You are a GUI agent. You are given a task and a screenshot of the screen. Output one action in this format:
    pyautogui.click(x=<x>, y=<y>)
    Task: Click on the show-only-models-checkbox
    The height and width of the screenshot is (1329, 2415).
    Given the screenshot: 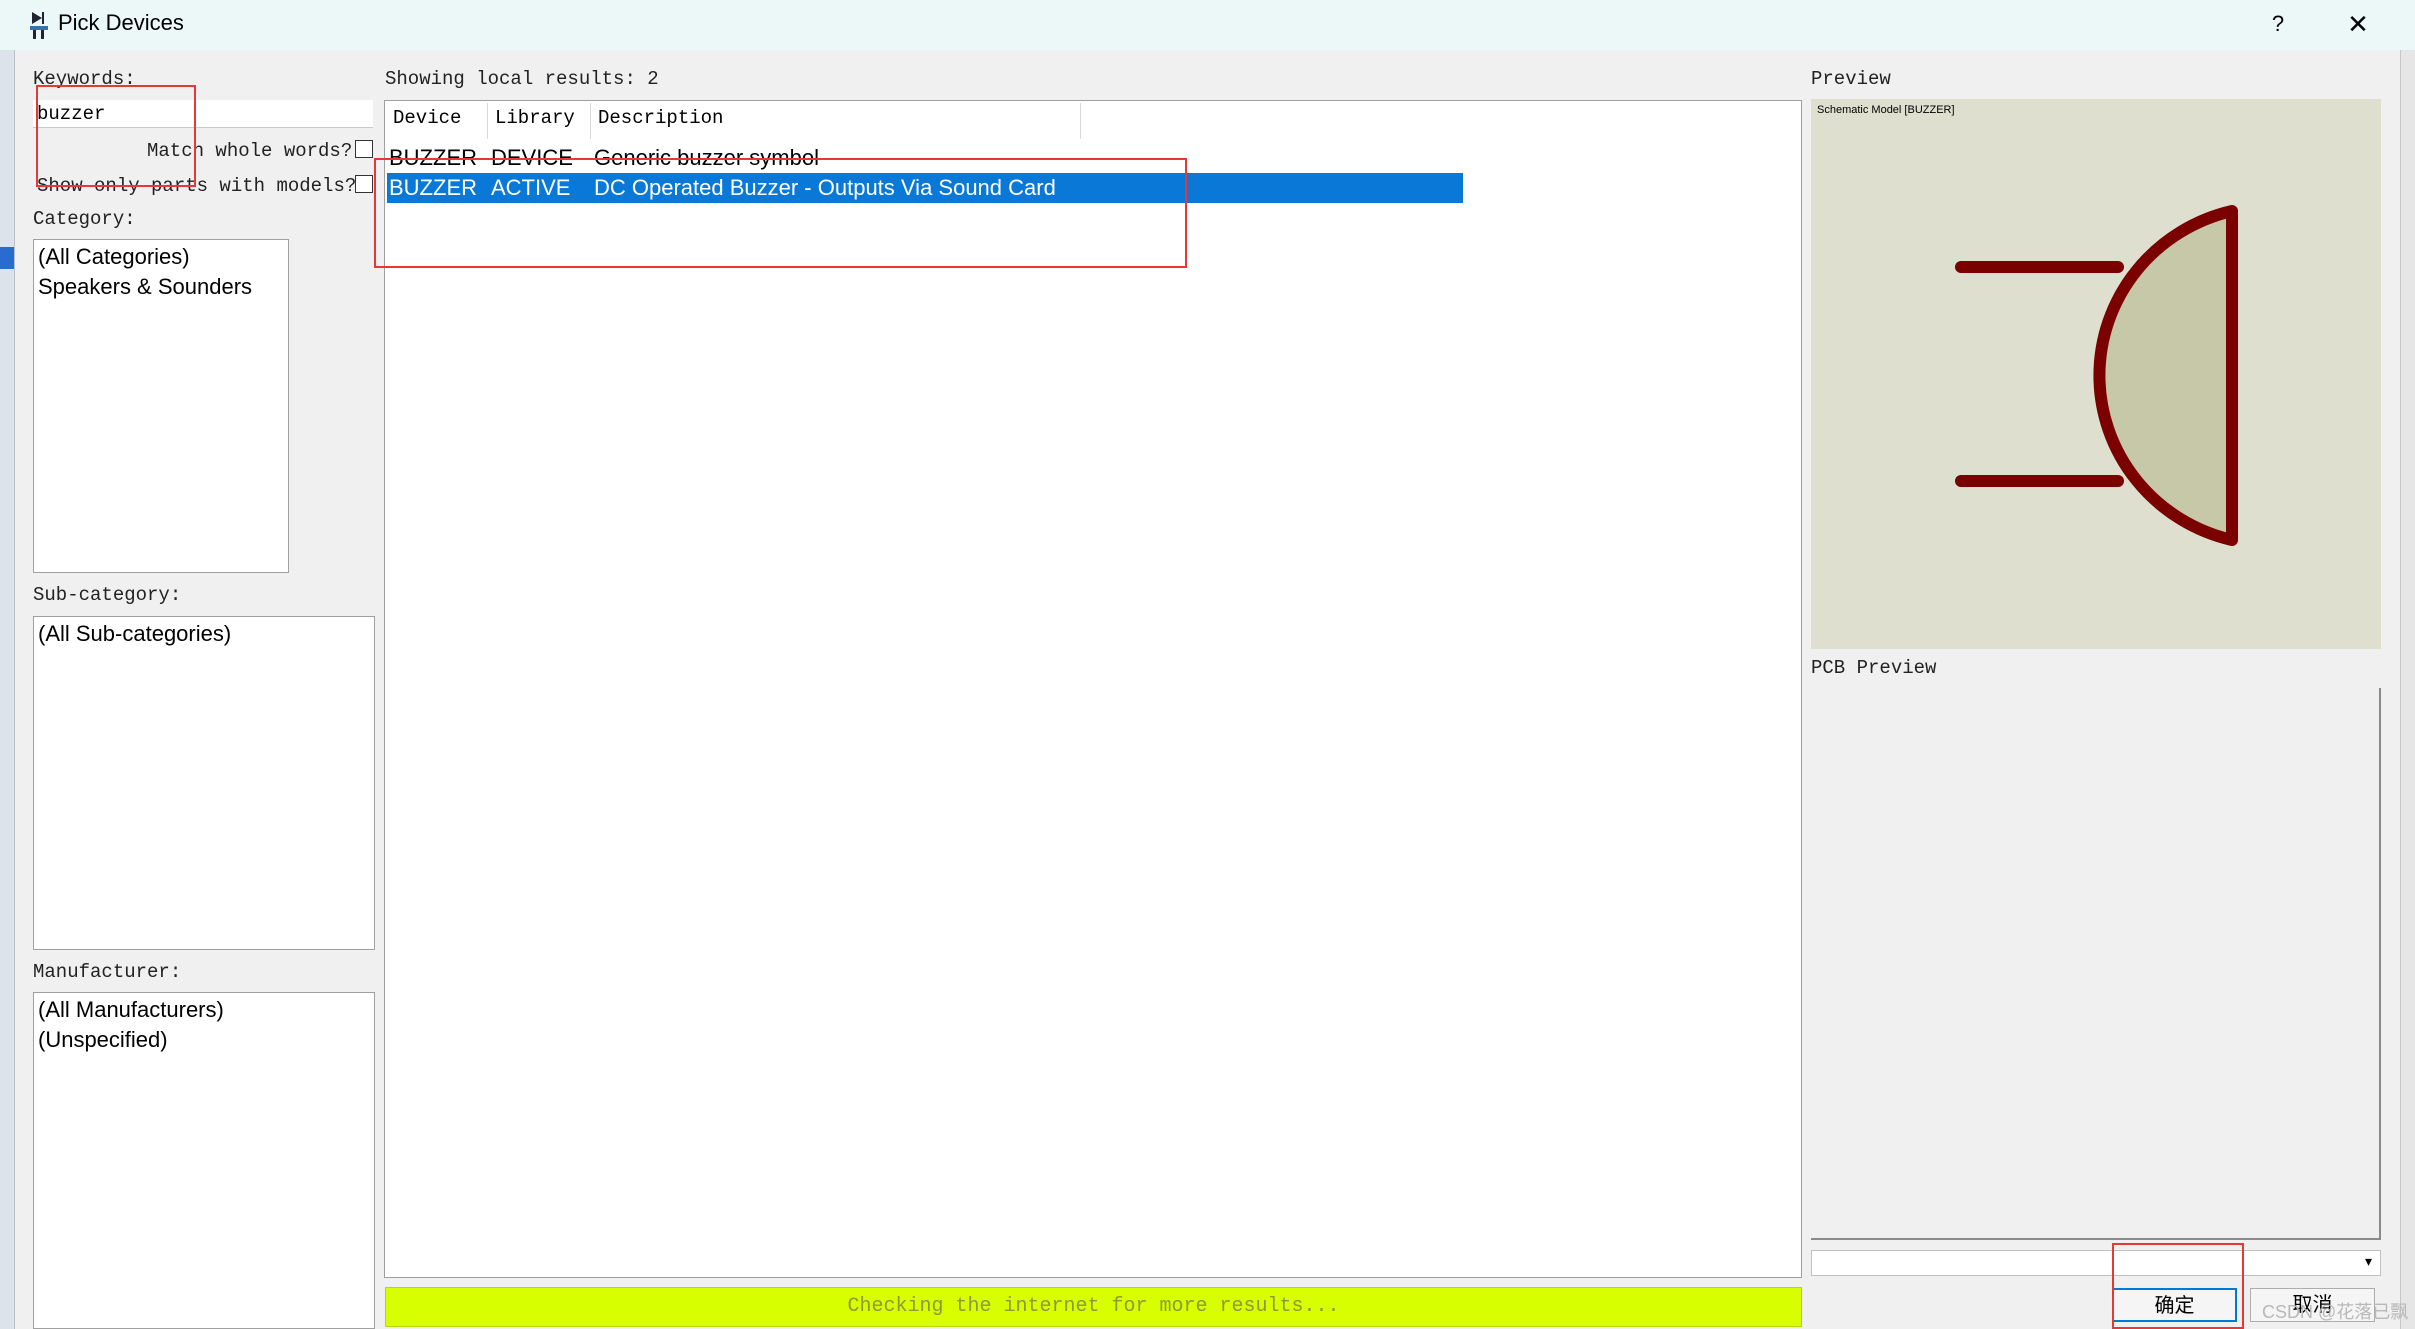 What is the action you would take?
    pyautogui.click(x=364, y=184)
    